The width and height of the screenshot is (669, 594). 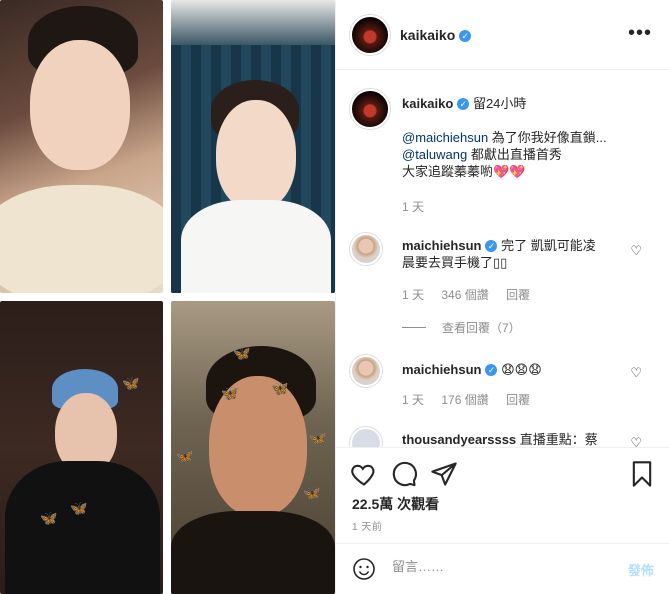 What do you see at coordinates (512, 254) in the screenshot?
I see `comment-body: maichiehsun ✓ 完了 凱凱可能凌 晨要去買手機了▯▯` at bounding box center [512, 254].